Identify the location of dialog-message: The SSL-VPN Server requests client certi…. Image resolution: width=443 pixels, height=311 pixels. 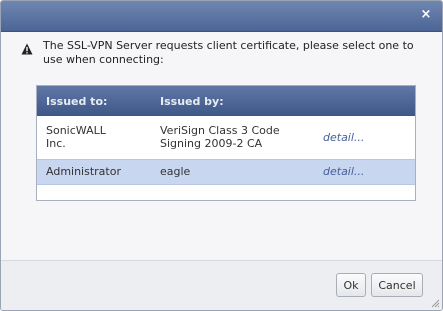
(228, 52).